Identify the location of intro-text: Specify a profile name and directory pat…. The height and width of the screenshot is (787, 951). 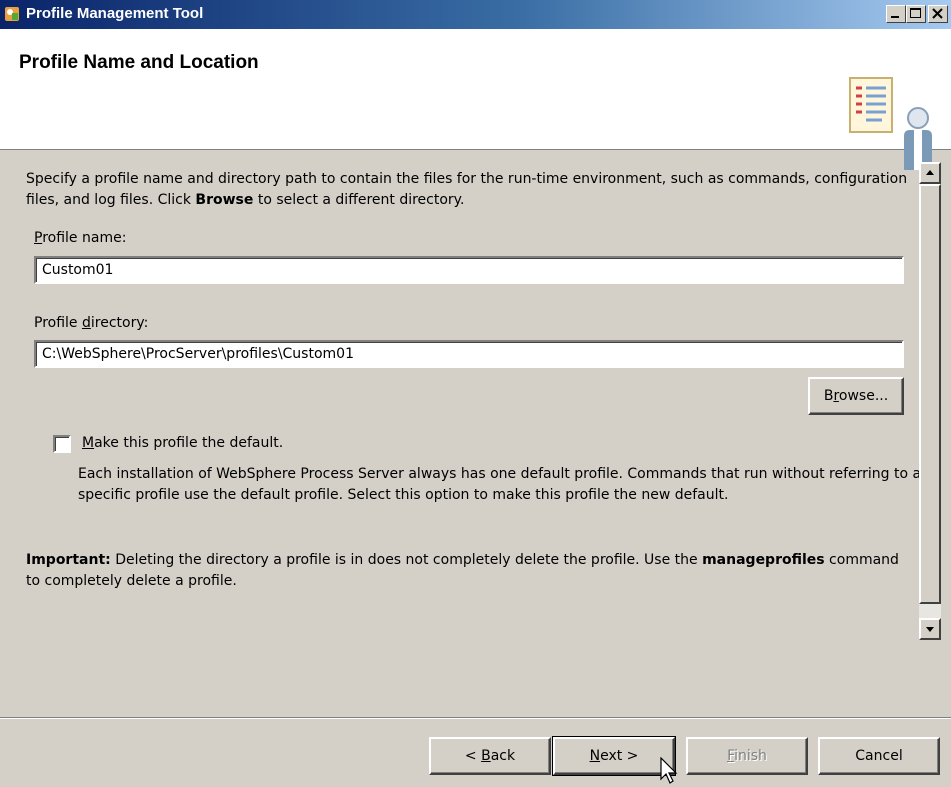
(467, 189).